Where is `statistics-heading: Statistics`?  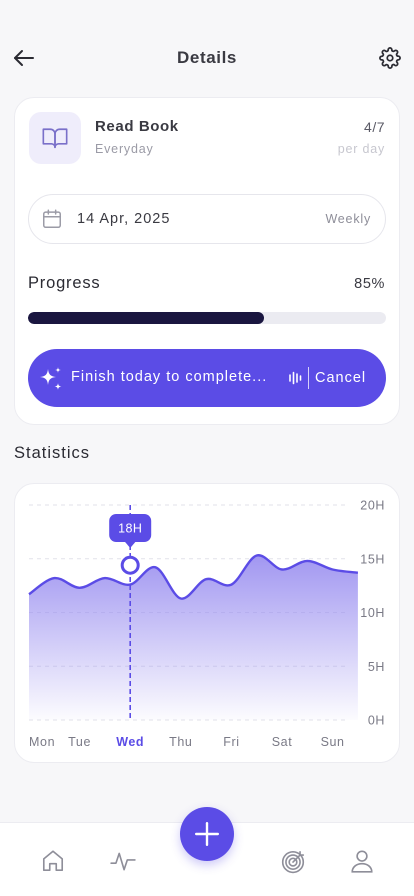
statistics-heading: Statistics is located at coordinates (52, 453).